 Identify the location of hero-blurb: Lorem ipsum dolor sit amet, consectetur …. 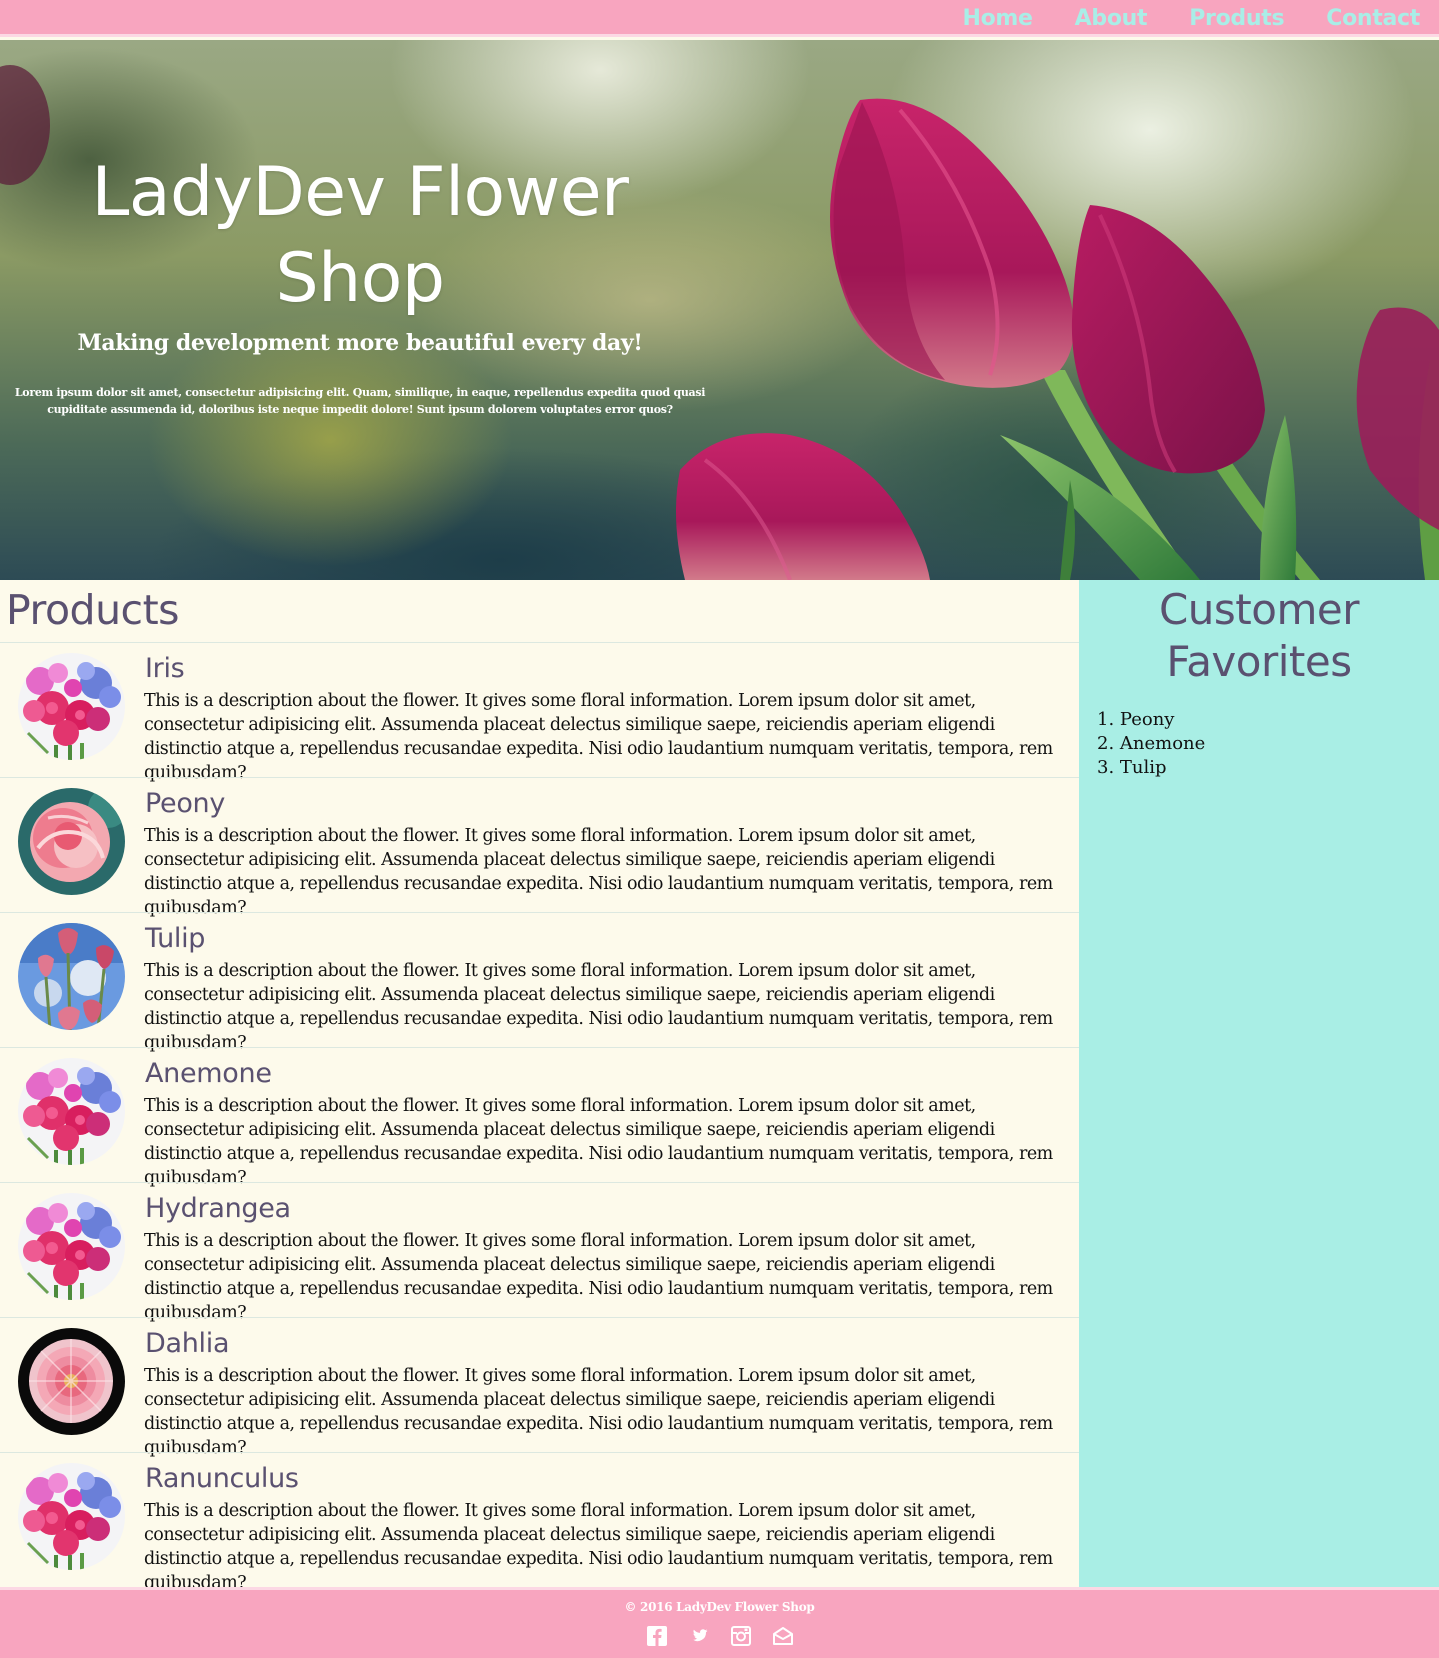
(360, 401).